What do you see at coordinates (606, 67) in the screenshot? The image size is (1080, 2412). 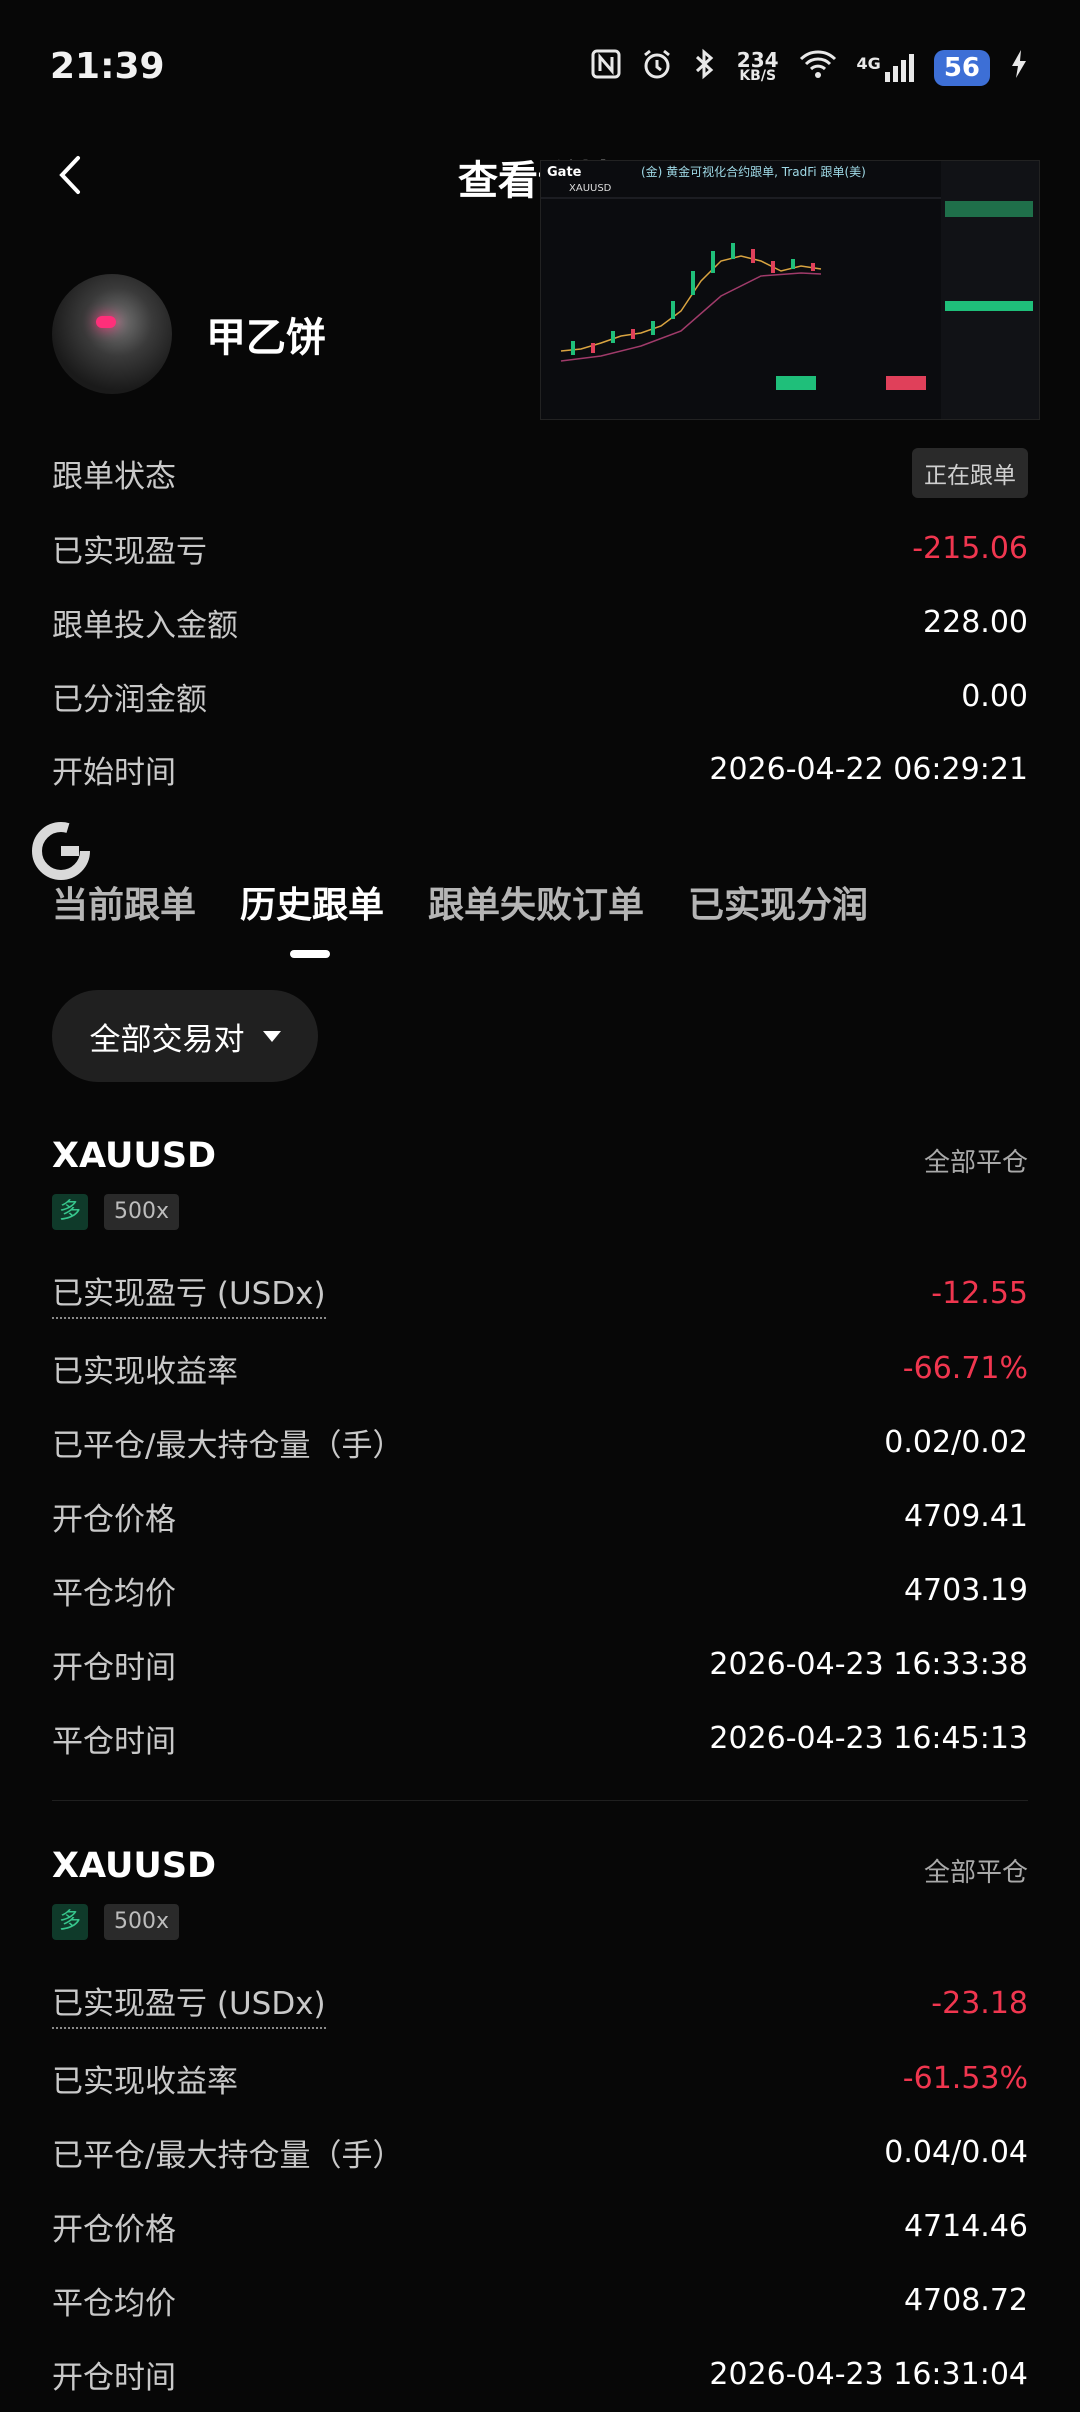 I see `nfc-icon` at bounding box center [606, 67].